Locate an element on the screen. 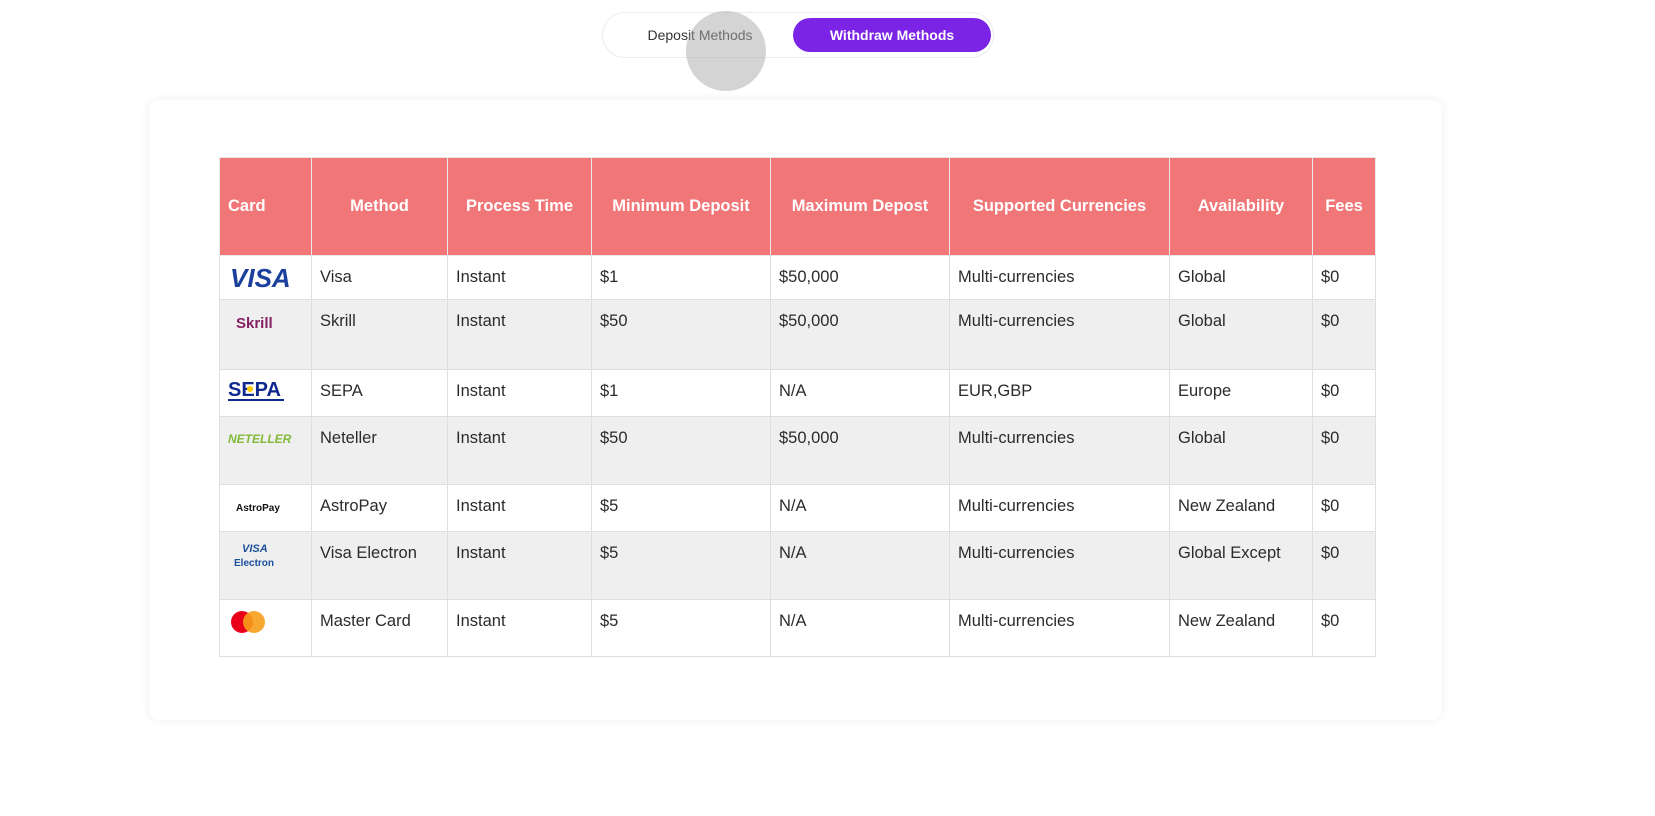 The width and height of the screenshot is (1655, 816). header-supported-currencies: Supported Currencies is located at coordinates (1059, 206).